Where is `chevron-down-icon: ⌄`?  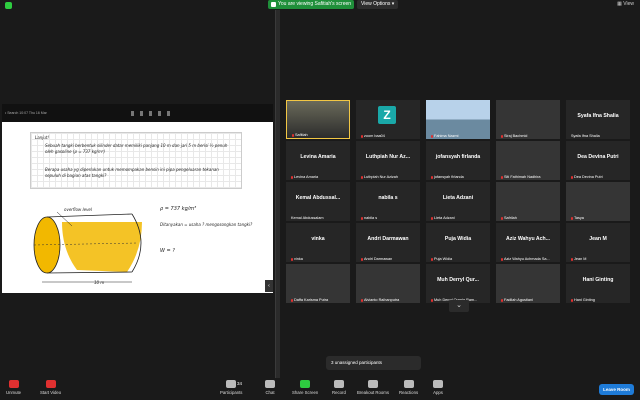
chevron-down-icon: ⌄ is located at coordinates (459, 306).